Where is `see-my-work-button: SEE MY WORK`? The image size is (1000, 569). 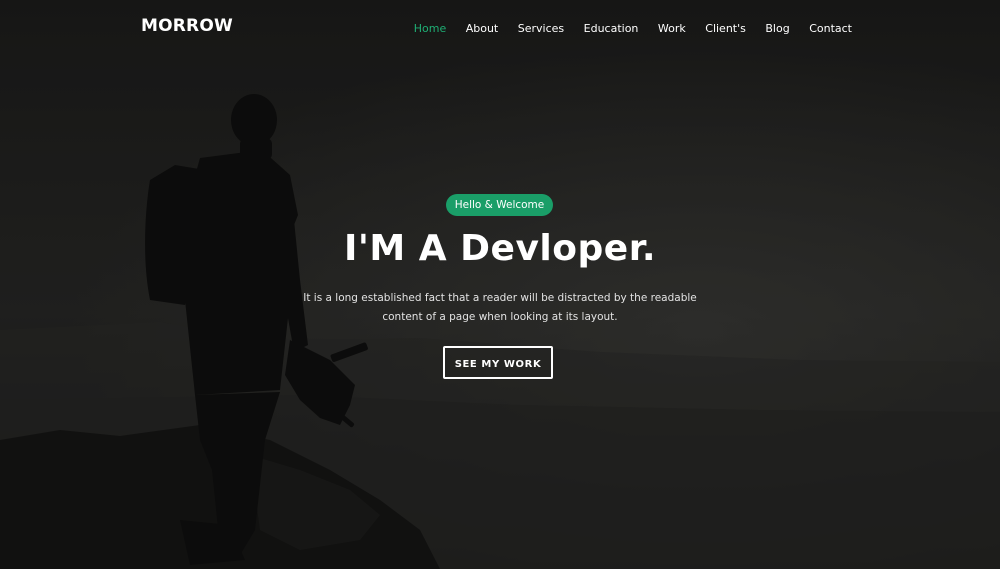 see-my-work-button: SEE MY WORK is located at coordinates (498, 362).